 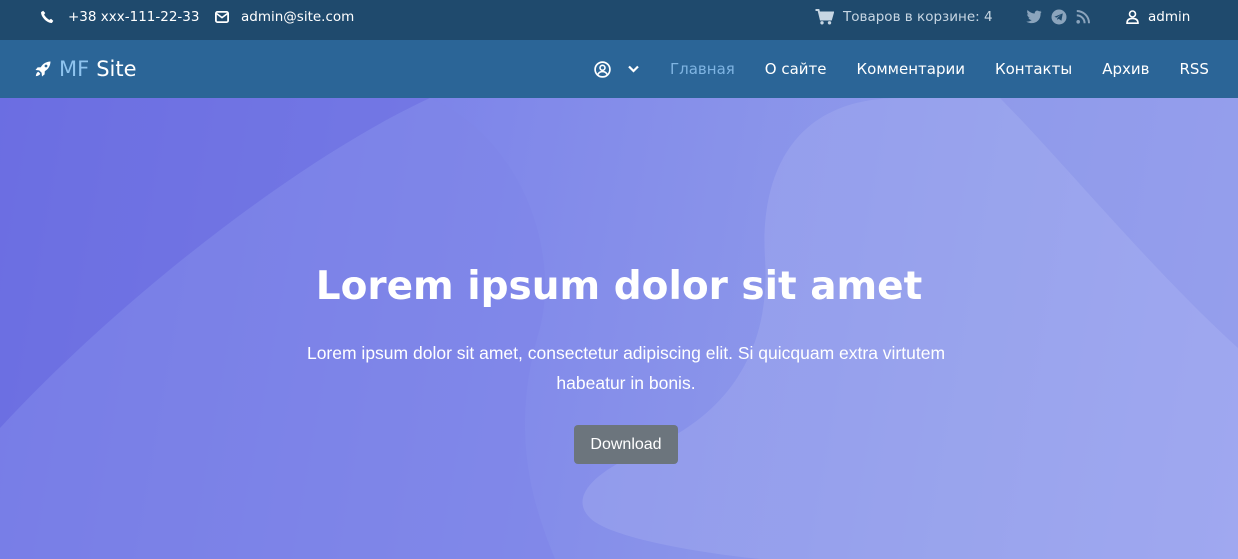 I want to click on nav-link-home: Главная, so click(x=702, y=69).